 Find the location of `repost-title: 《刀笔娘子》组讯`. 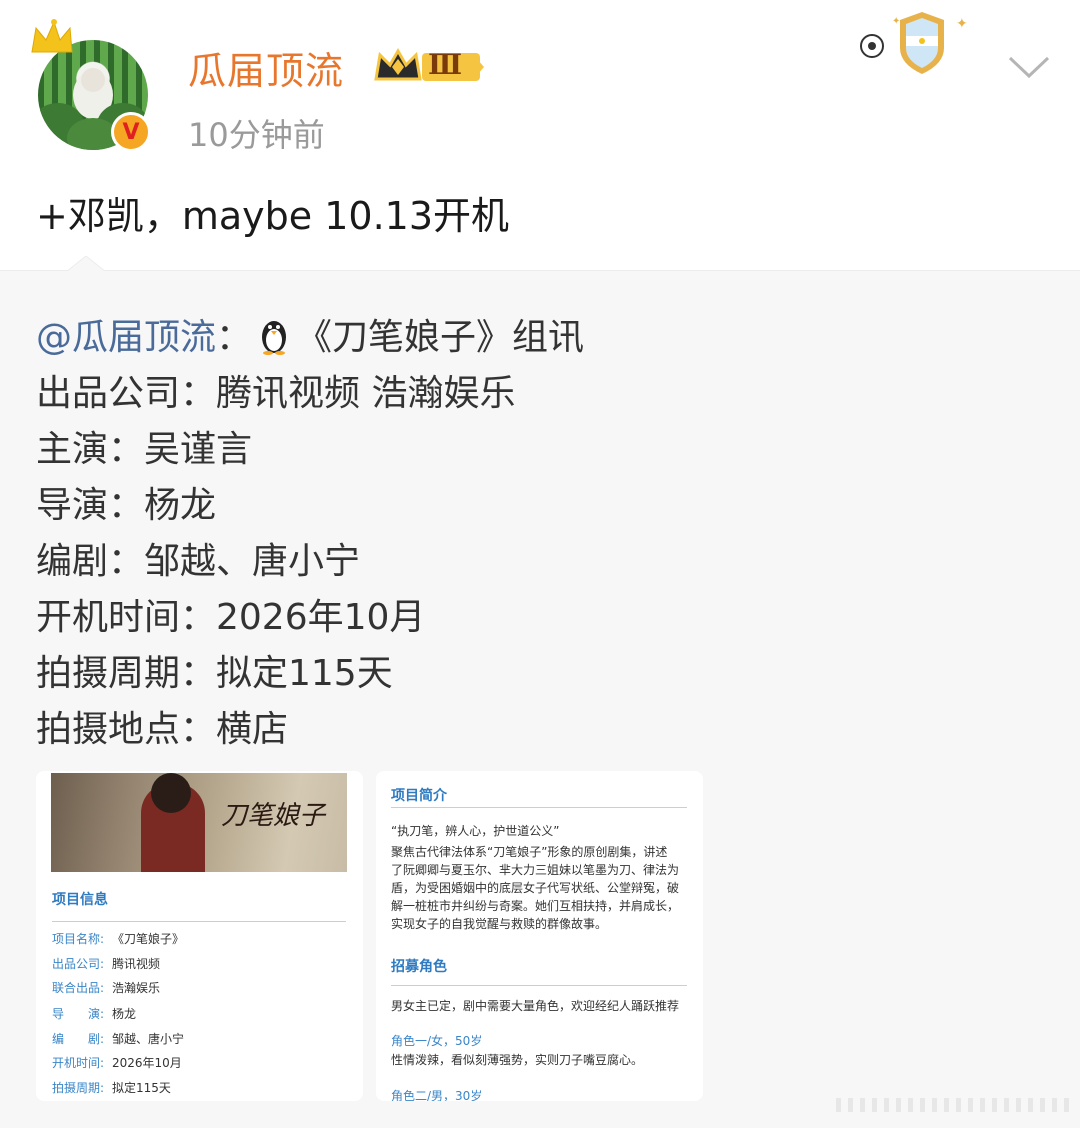

repost-title: 《刀笔娘子》组讯 is located at coordinates (440, 337).